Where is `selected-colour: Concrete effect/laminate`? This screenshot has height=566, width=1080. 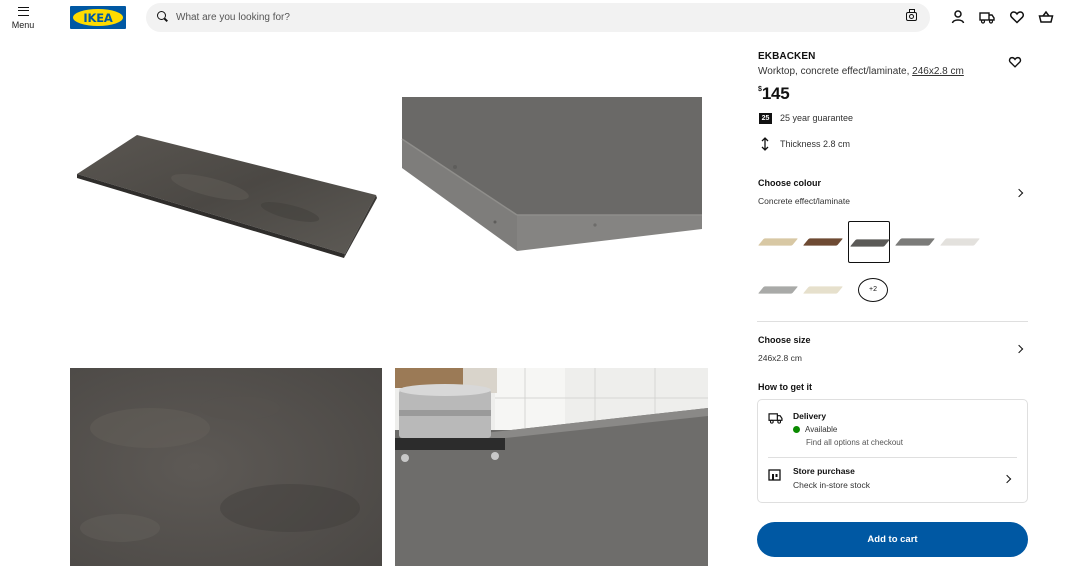
selected-colour: Concrete effect/laminate is located at coordinates (804, 201).